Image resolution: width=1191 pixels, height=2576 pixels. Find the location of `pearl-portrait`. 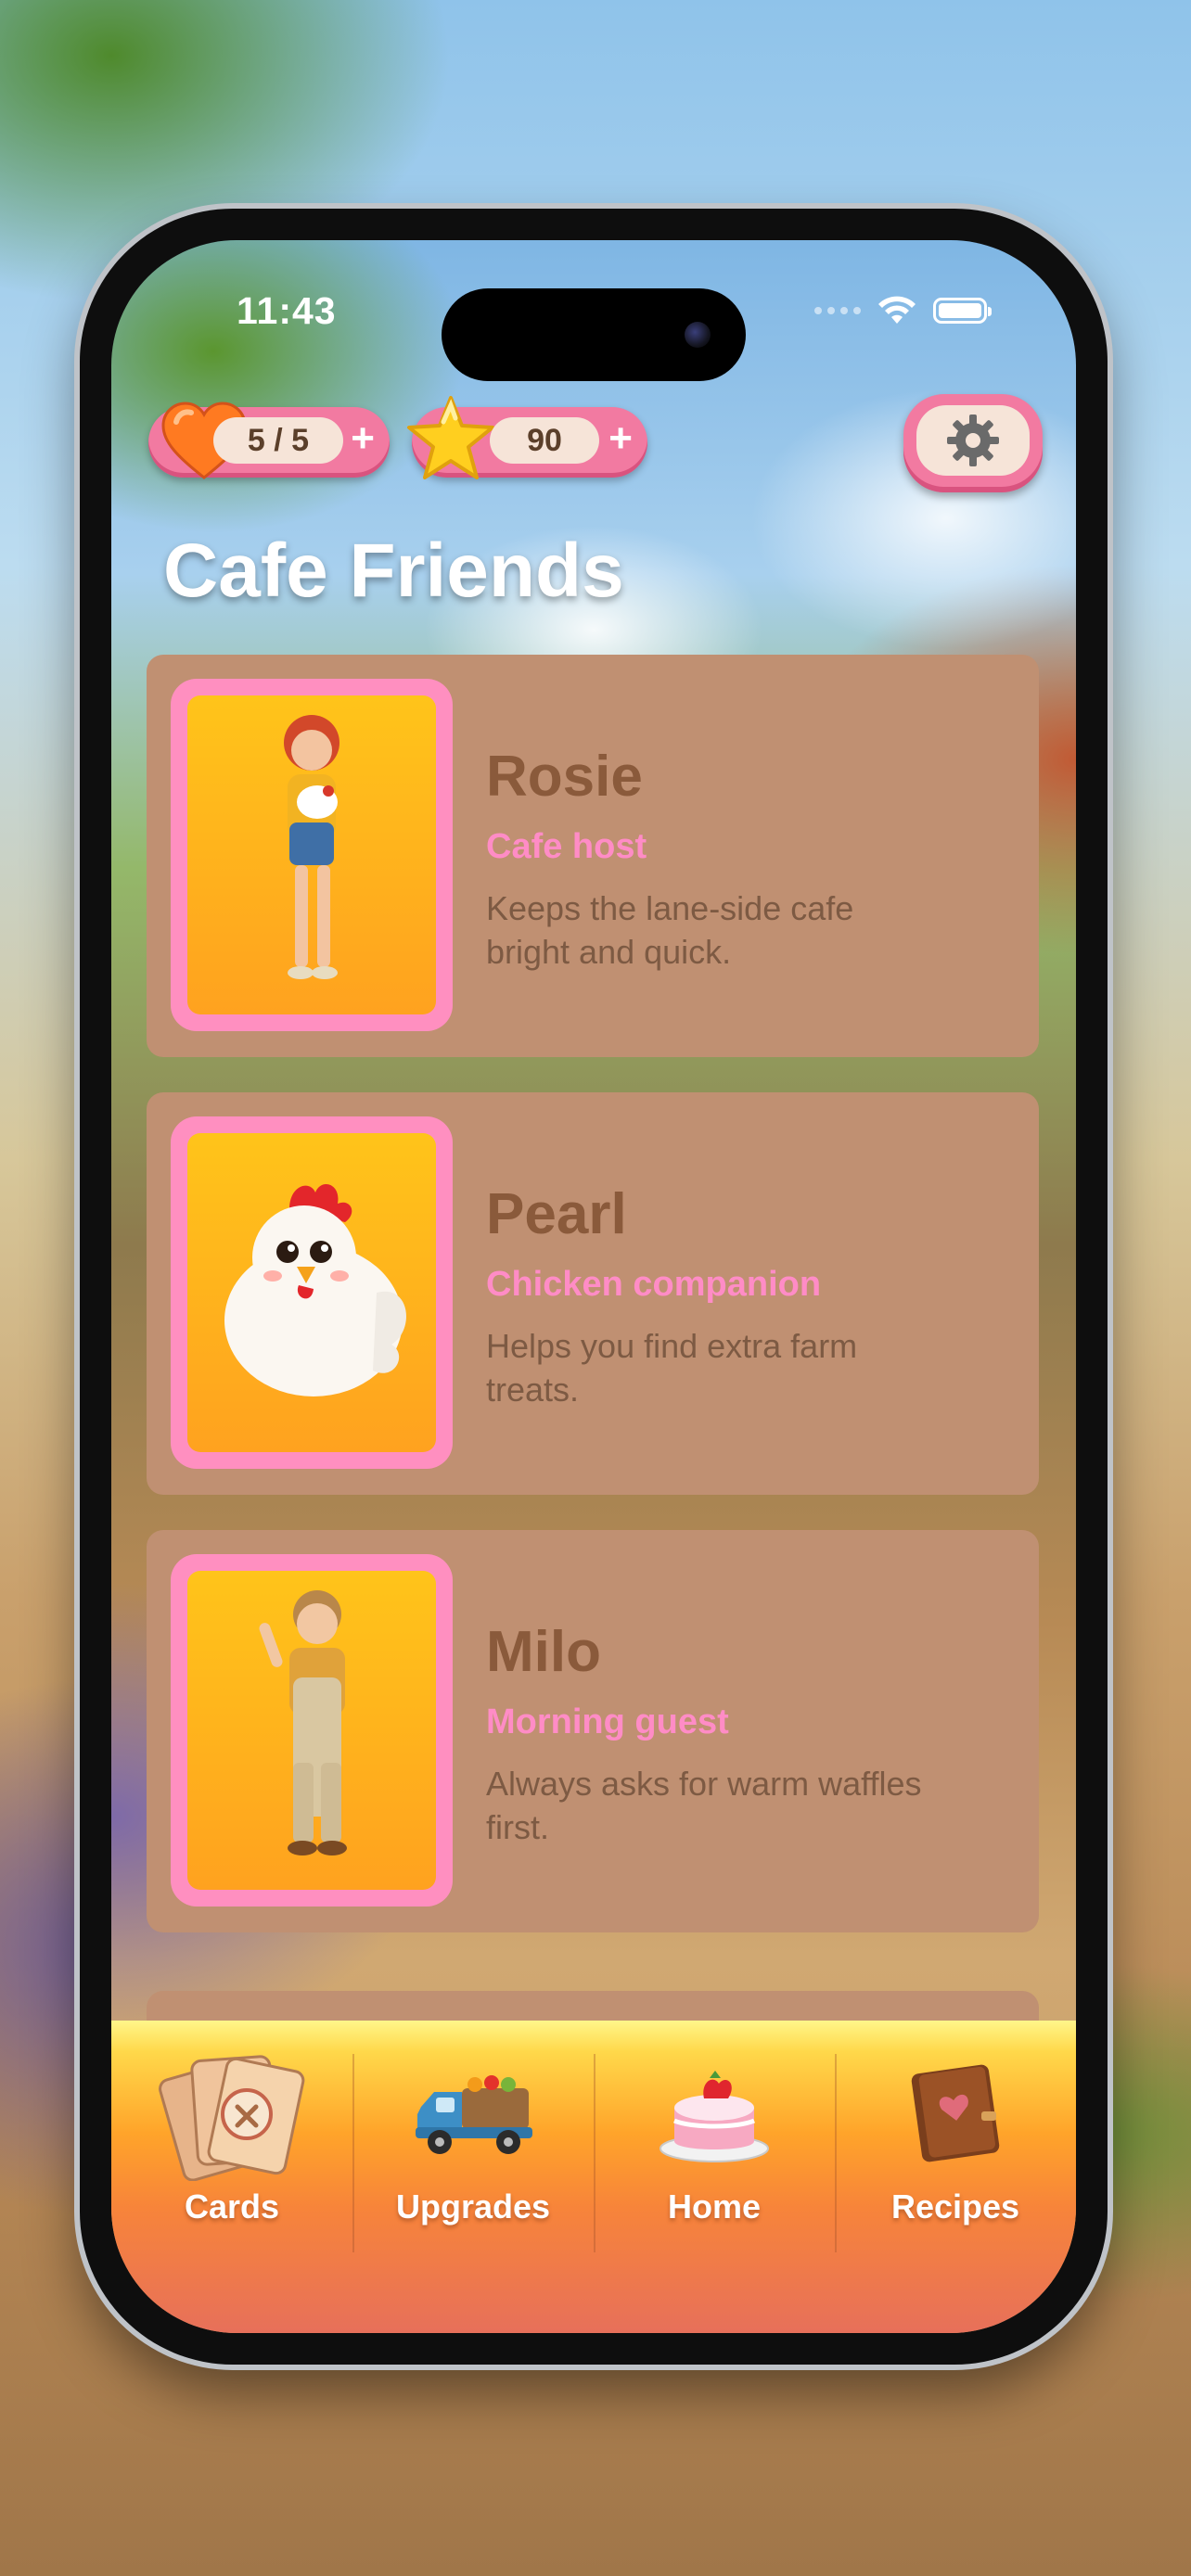

pearl-portrait is located at coordinates (311, 1292).